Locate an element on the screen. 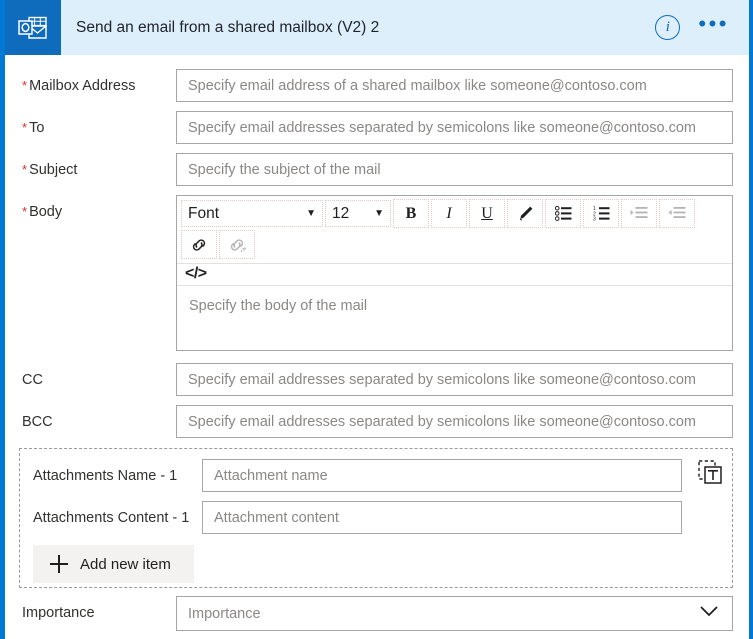  importance-value: Importance is located at coordinates (224, 613).